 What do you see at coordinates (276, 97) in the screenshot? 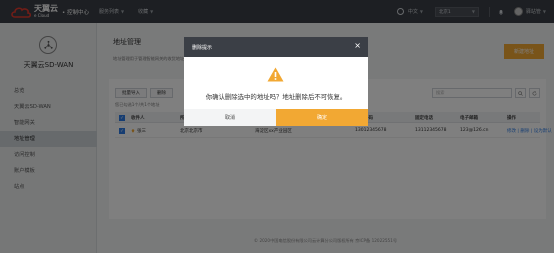
I see `dialog-message: 你确认删除选中的地址吗？地址删除后不可恢复。` at bounding box center [276, 97].